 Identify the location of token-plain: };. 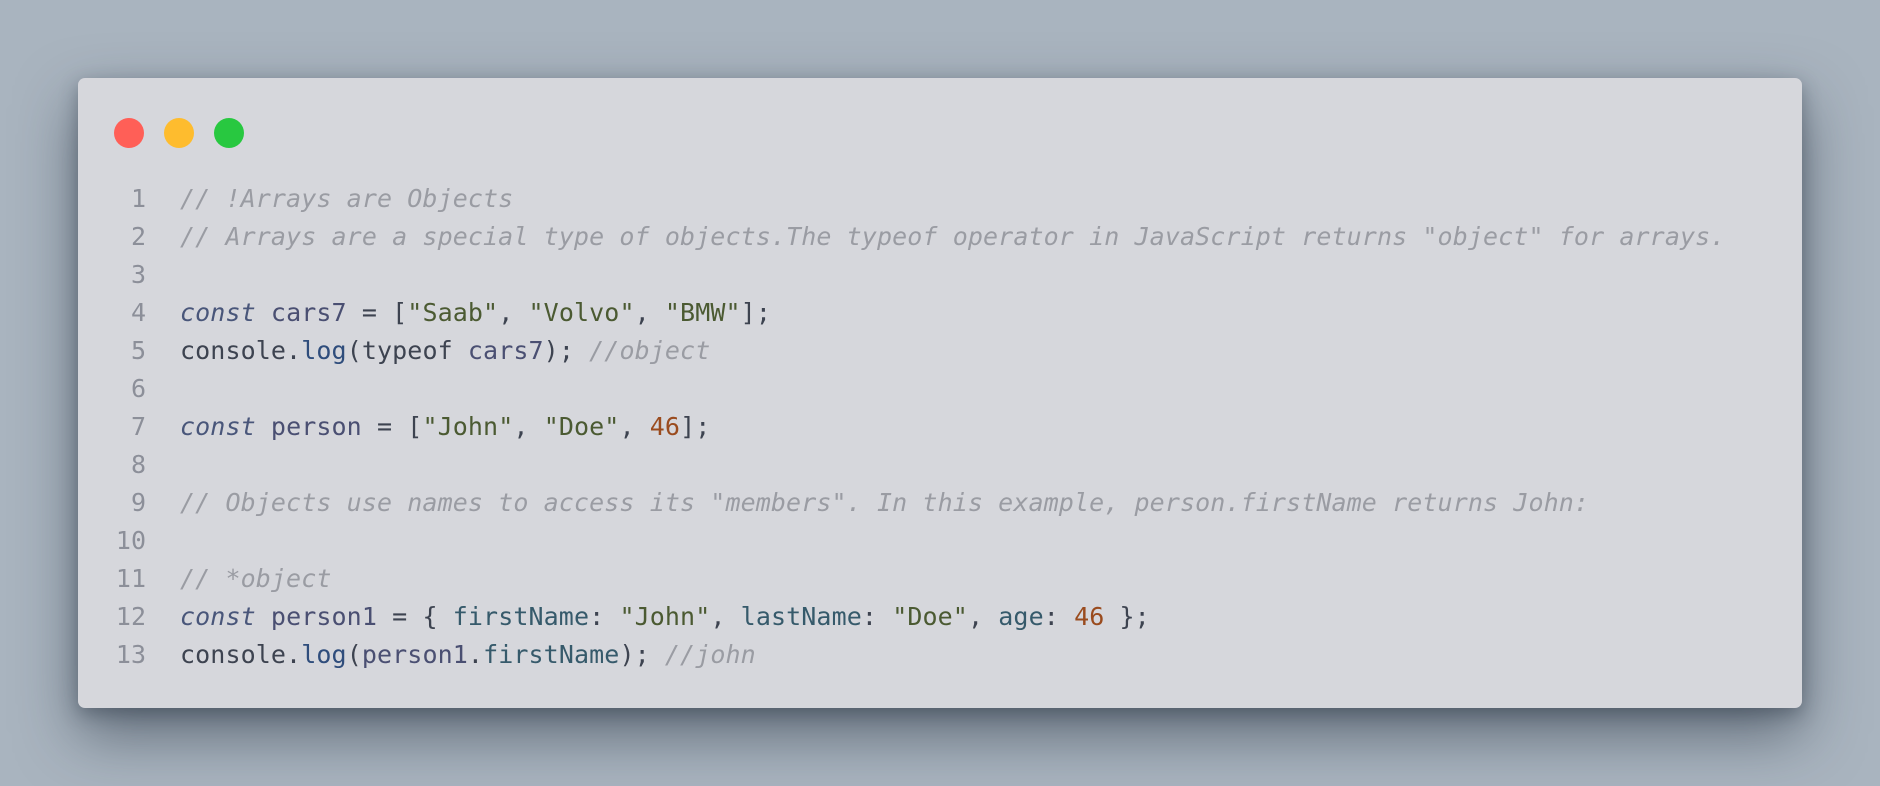
(1127, 616).